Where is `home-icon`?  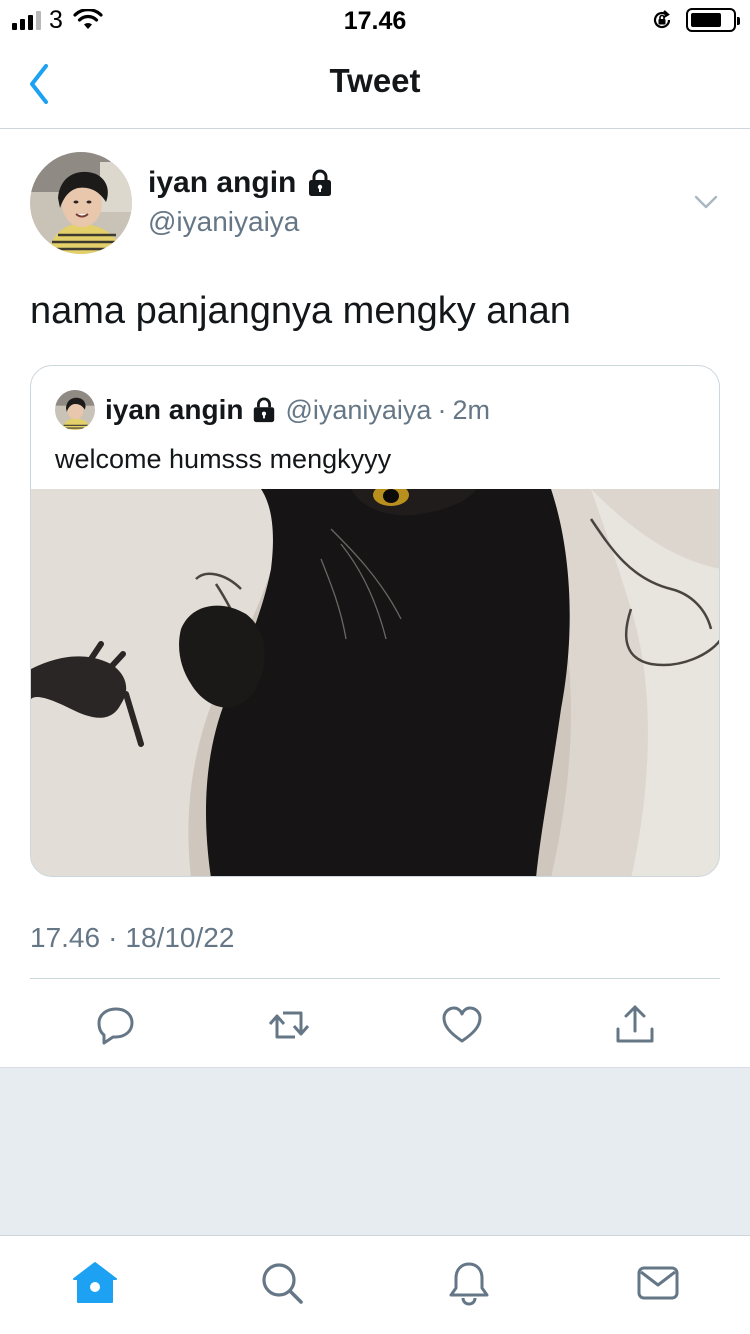 home-icon is located at coordinates (95, 1282).